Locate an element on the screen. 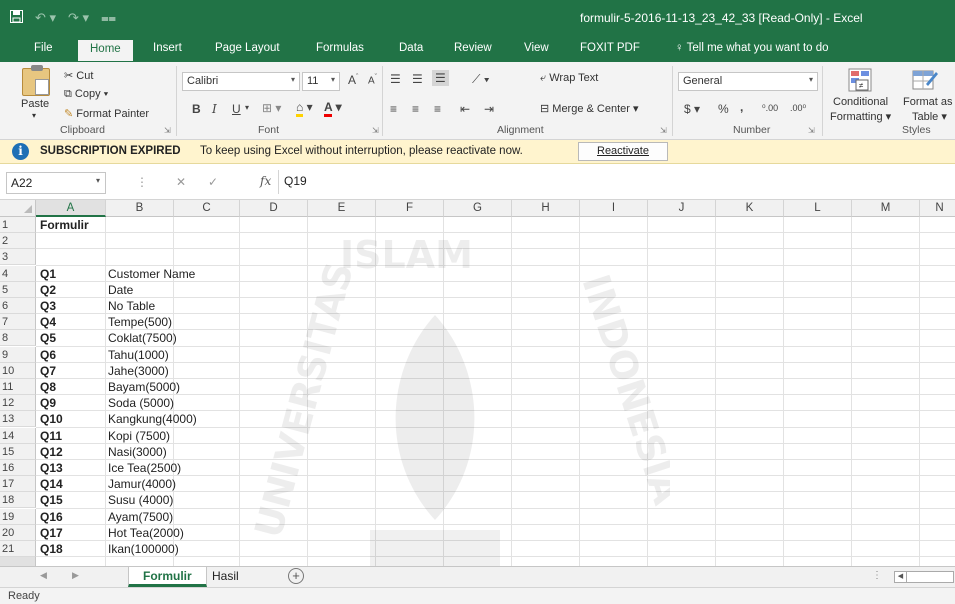  column-header-b: B is located at coordinates (140, 208).